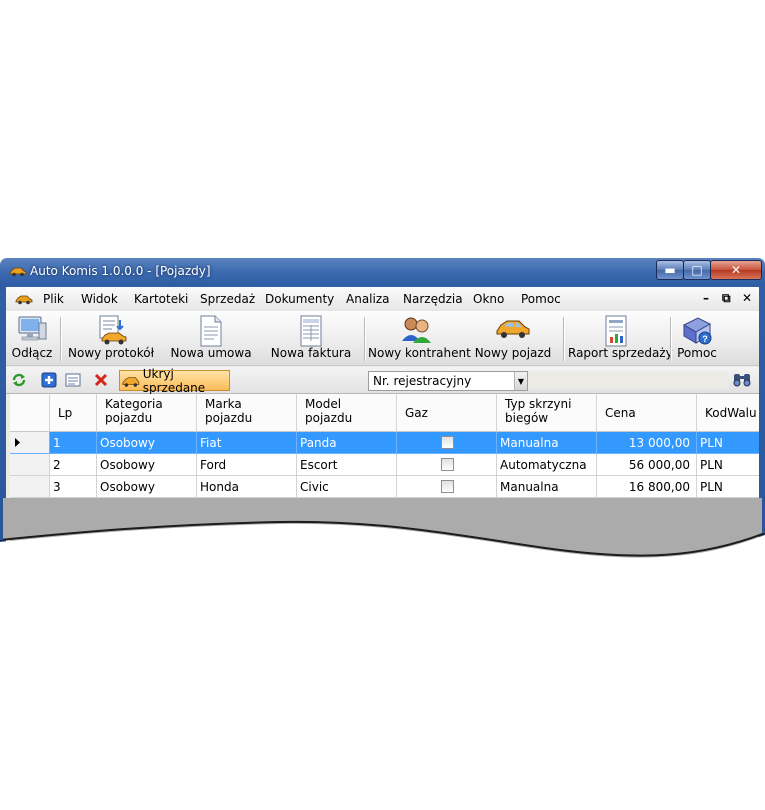 This screenshot has width=765, height=810. Describe the element at coordinates (24, 299) in the screenshot. I see `mdi-car-icon` at that location.